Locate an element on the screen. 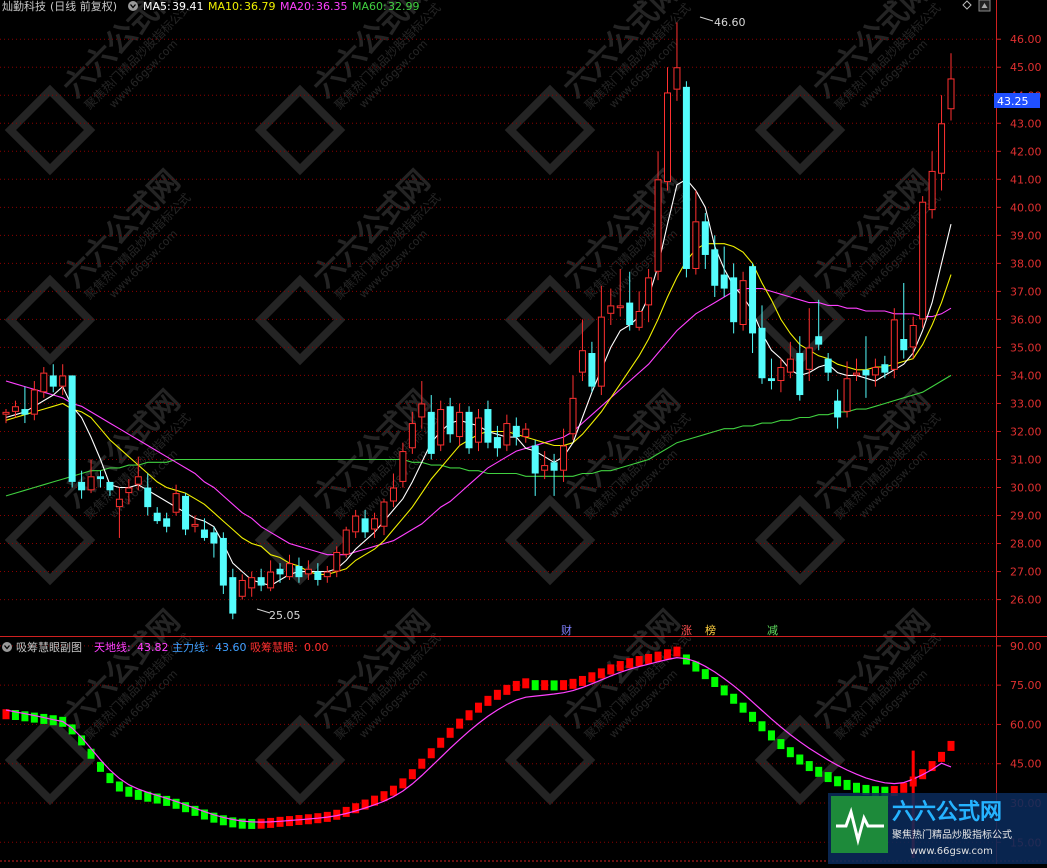 The image size is (1047, 868). event-marker-jian: 减 is located at coordinates (772, 630).